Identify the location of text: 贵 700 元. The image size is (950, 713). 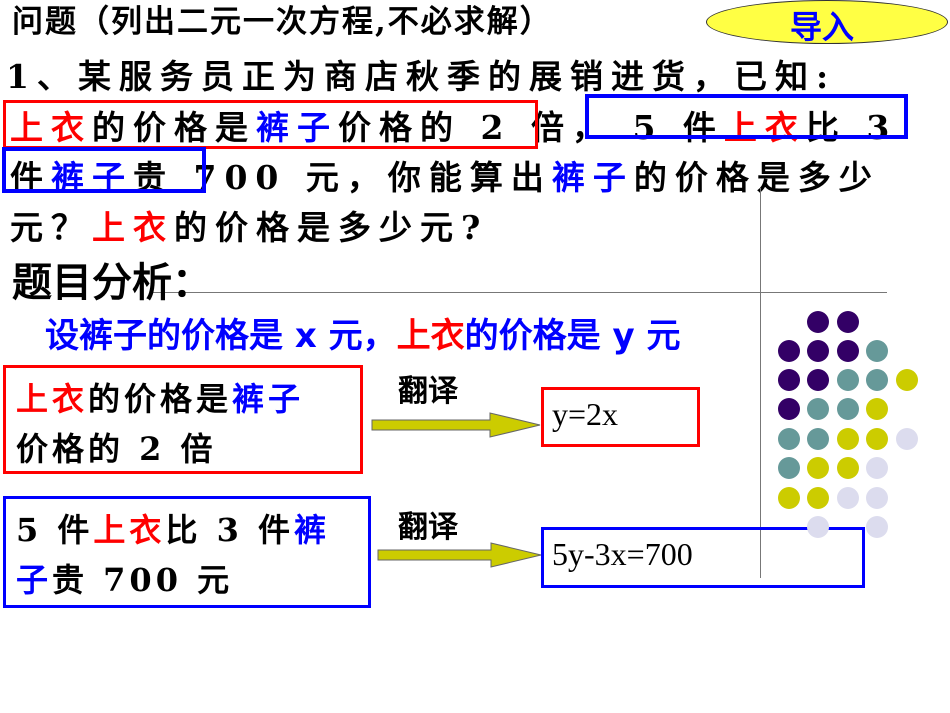
(143, 580).